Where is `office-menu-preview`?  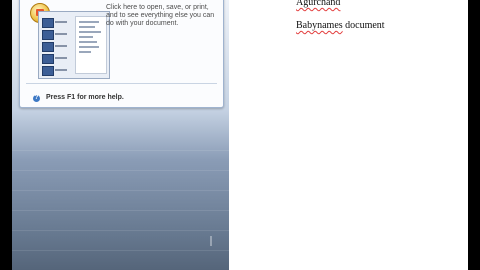 office-menu-preview is located at coordinates (74, 45).